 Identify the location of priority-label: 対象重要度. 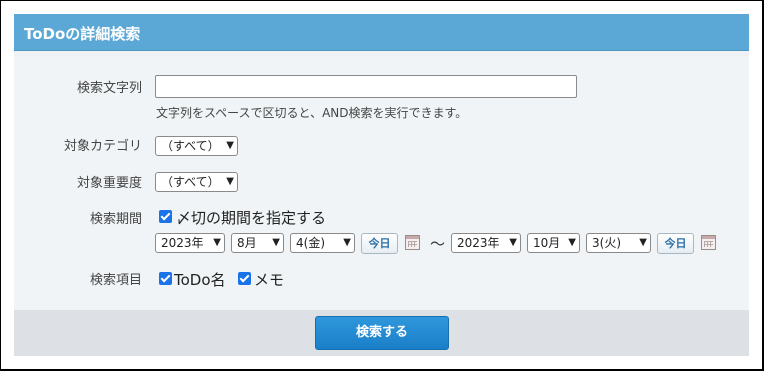
(109, 183).